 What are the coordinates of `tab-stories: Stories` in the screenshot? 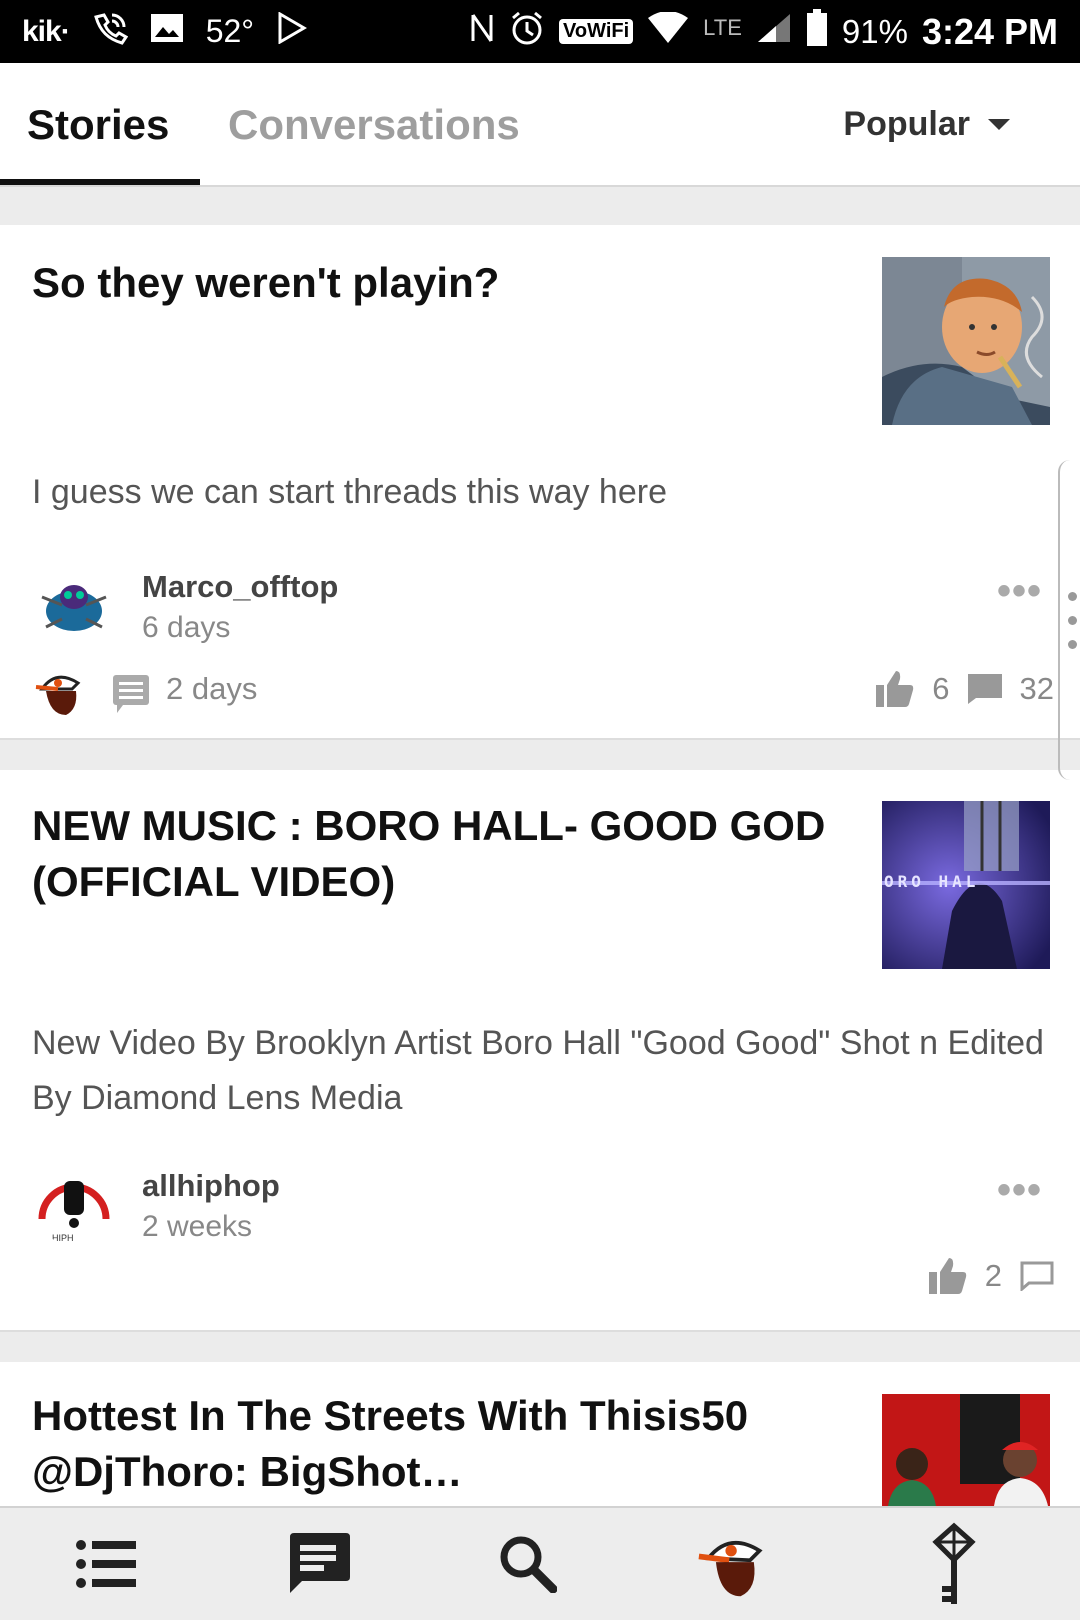 It's located at (98, 125).